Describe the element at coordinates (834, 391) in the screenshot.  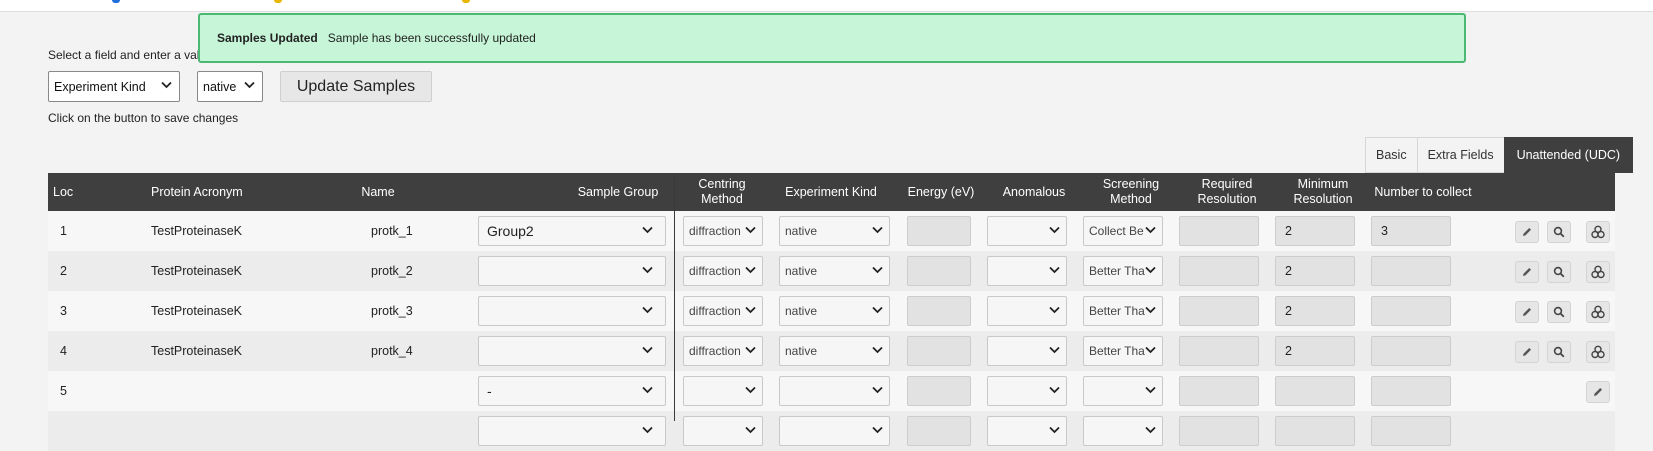
I see `experiment-kind-select` at that location.